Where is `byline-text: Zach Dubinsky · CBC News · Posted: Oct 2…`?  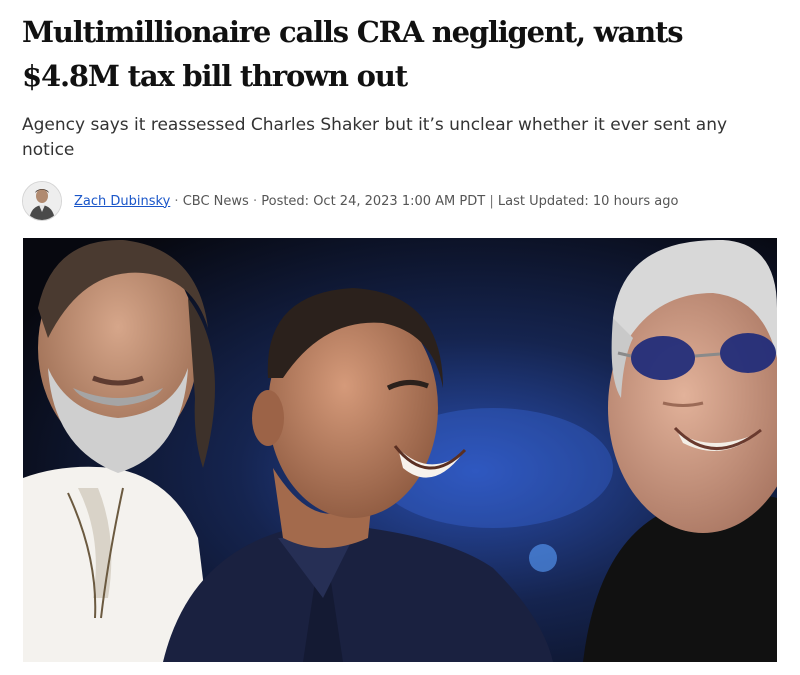 byline-text: Zach Dubinsky · CBC News · Posted: Oct 2… is located at coordinates (376, 201).